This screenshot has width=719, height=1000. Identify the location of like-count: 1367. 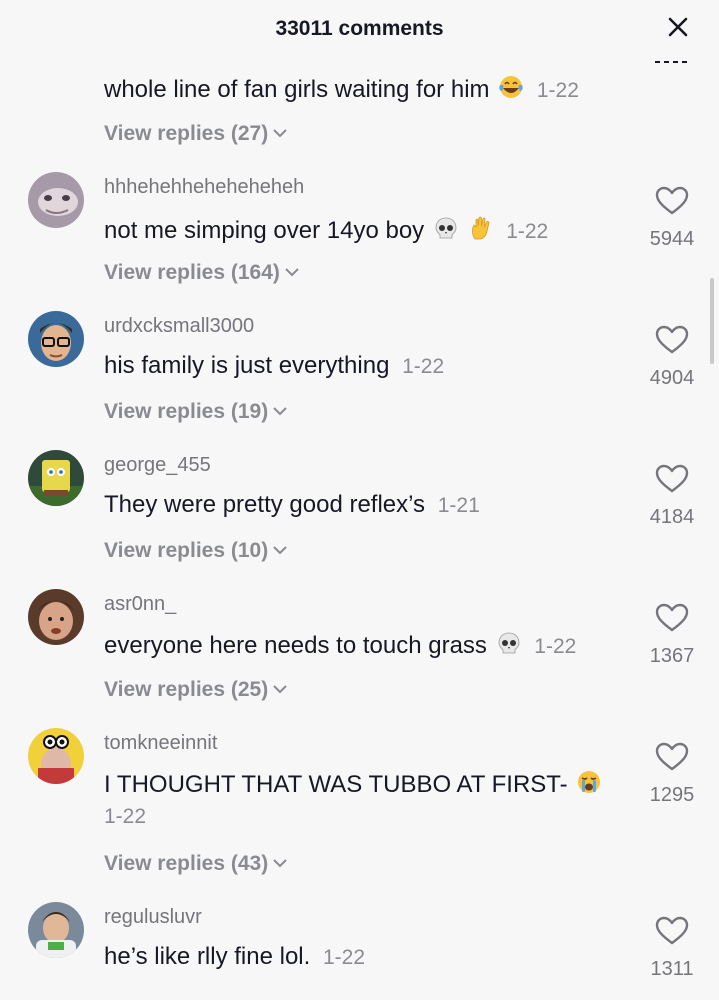
(672, 656).